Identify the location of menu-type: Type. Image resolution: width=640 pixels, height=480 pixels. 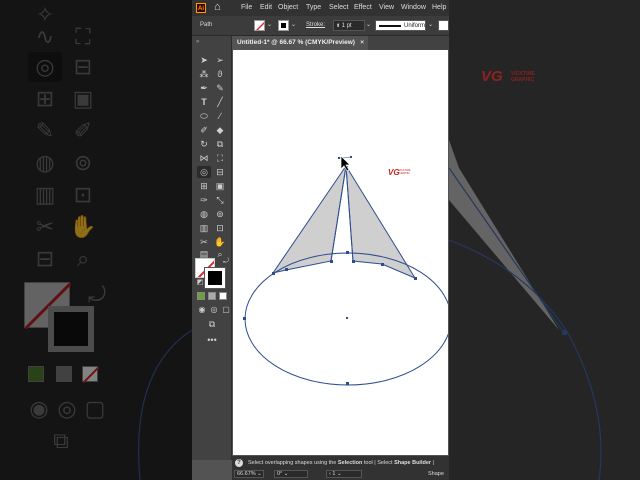
(313, 7).